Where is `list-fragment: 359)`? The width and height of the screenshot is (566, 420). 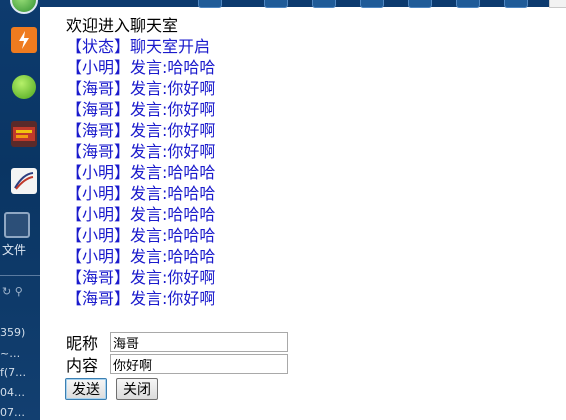 list-fragment: 359) is located at coordinates (13, 332).